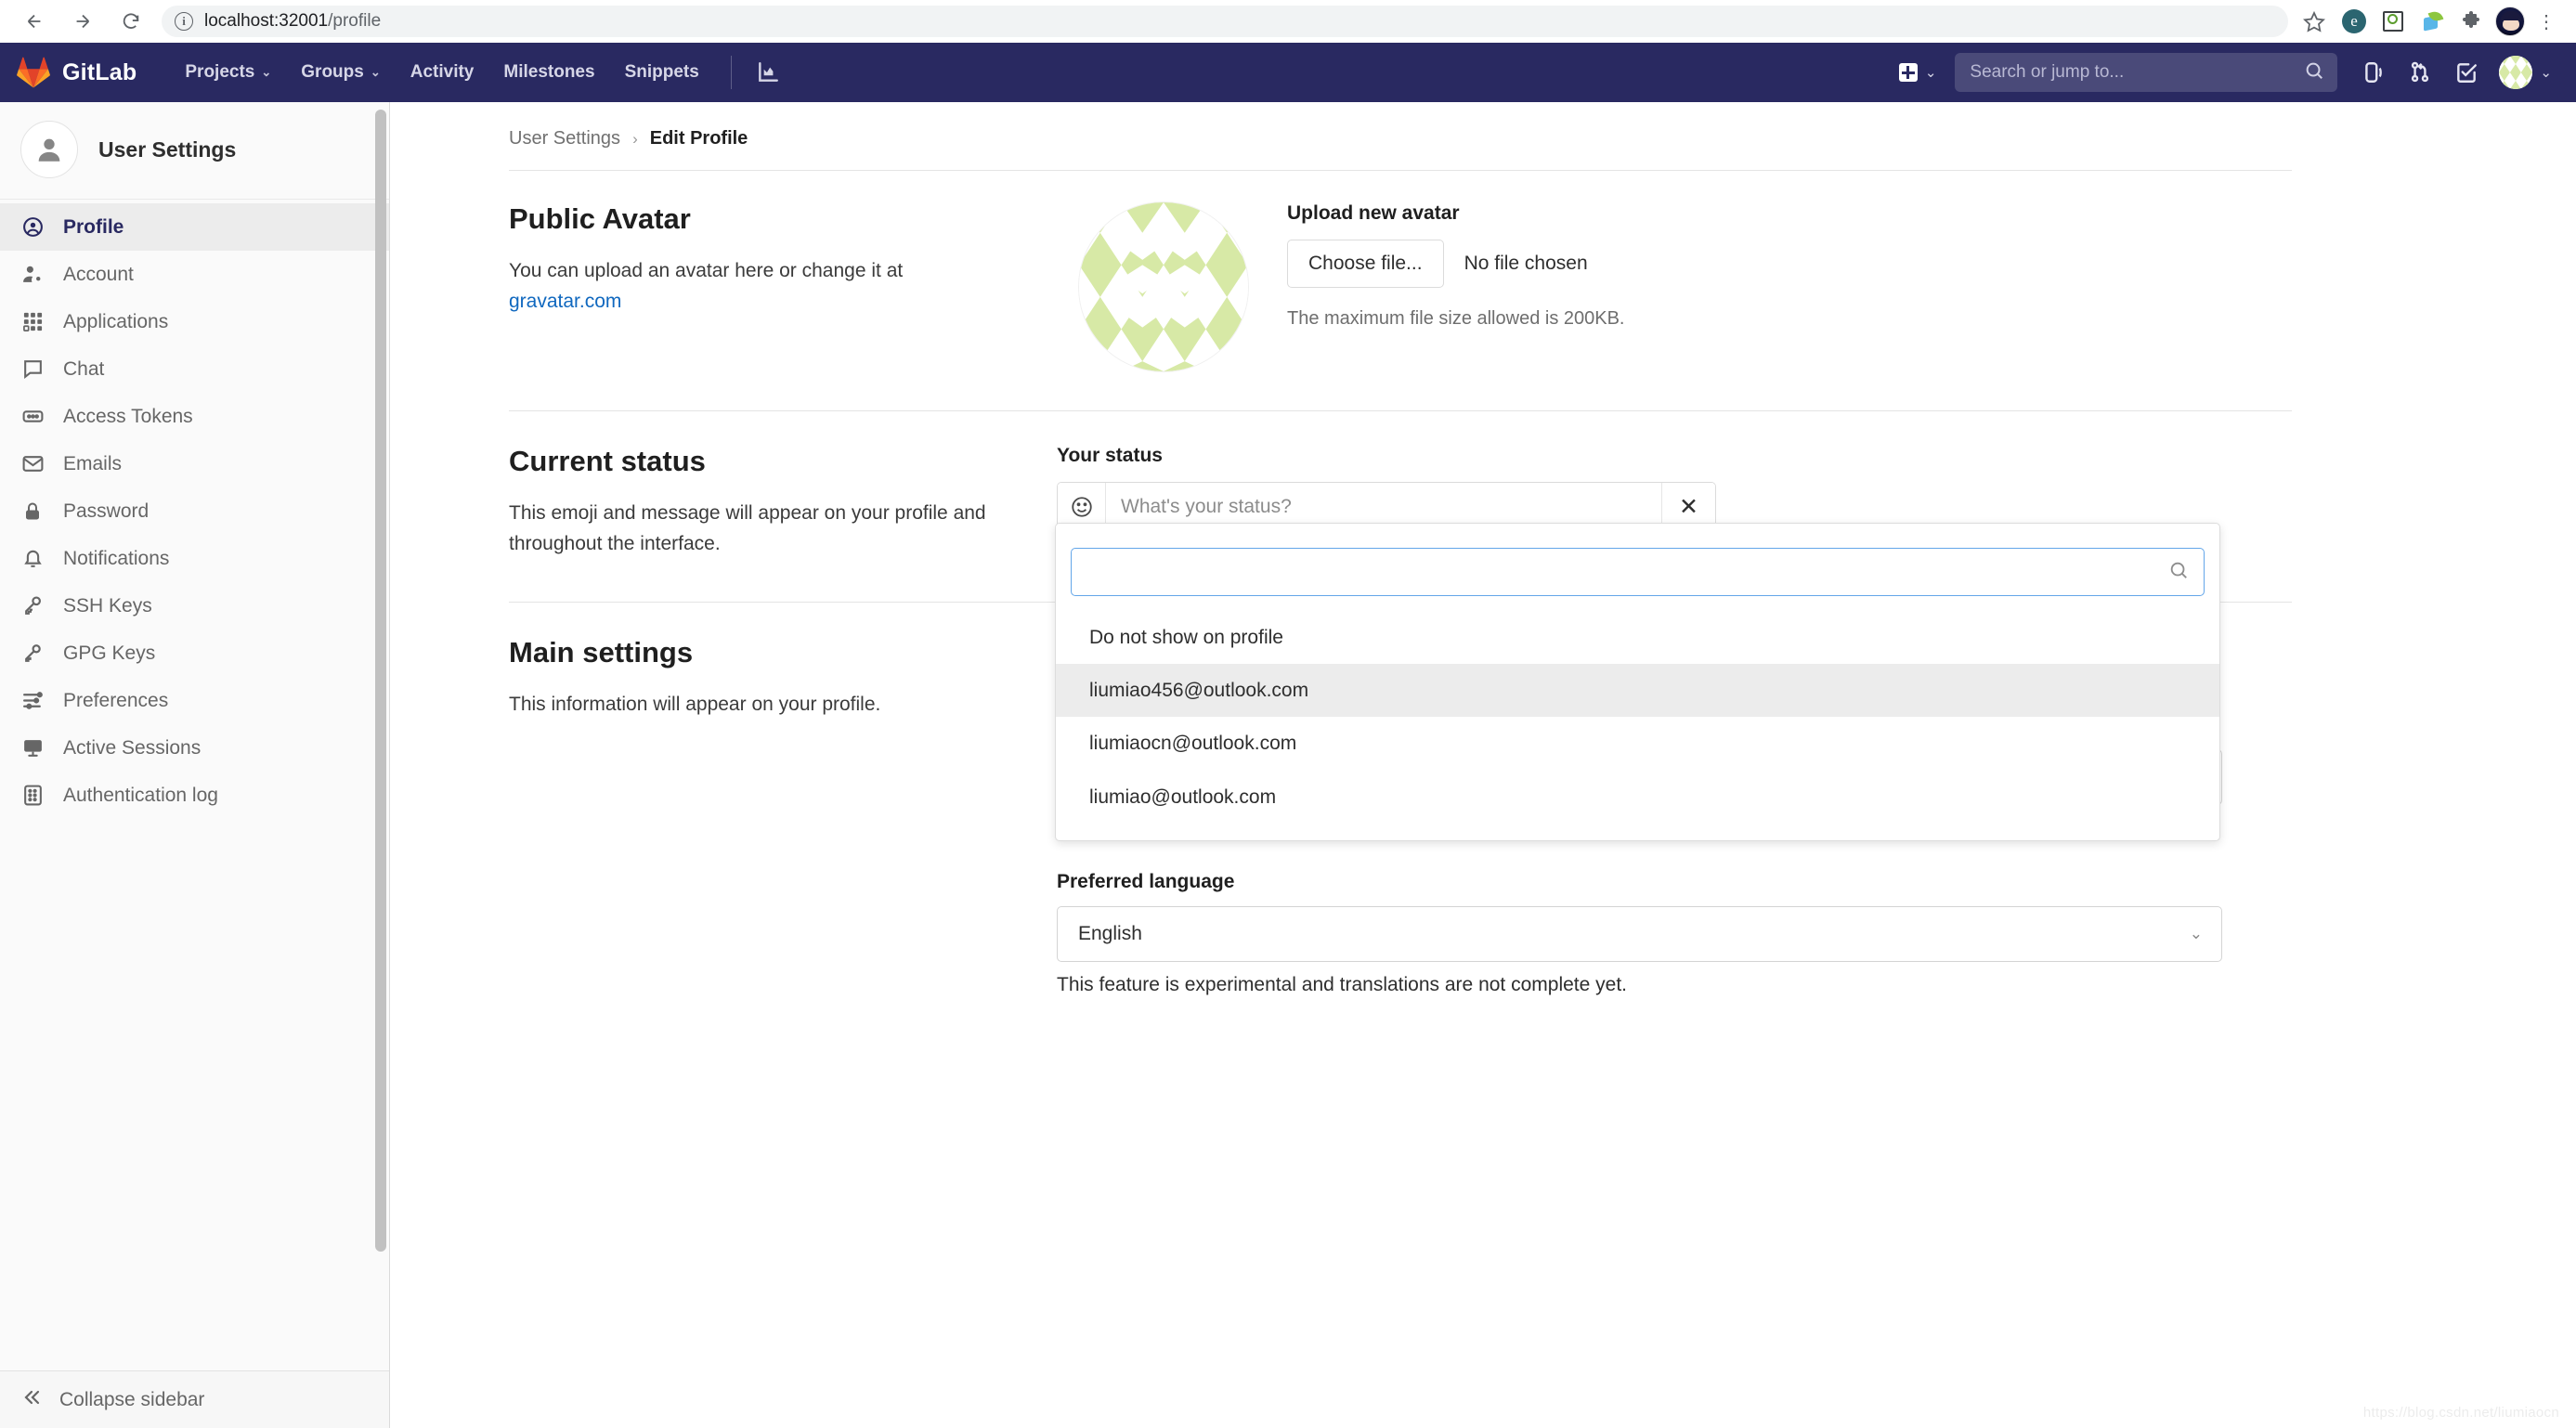 The height and width of the screenshot is (1428, 2576). Describe the element at coordinates (381, 681) in the screenshot. I see `sidebar-scrollbar` at that location.